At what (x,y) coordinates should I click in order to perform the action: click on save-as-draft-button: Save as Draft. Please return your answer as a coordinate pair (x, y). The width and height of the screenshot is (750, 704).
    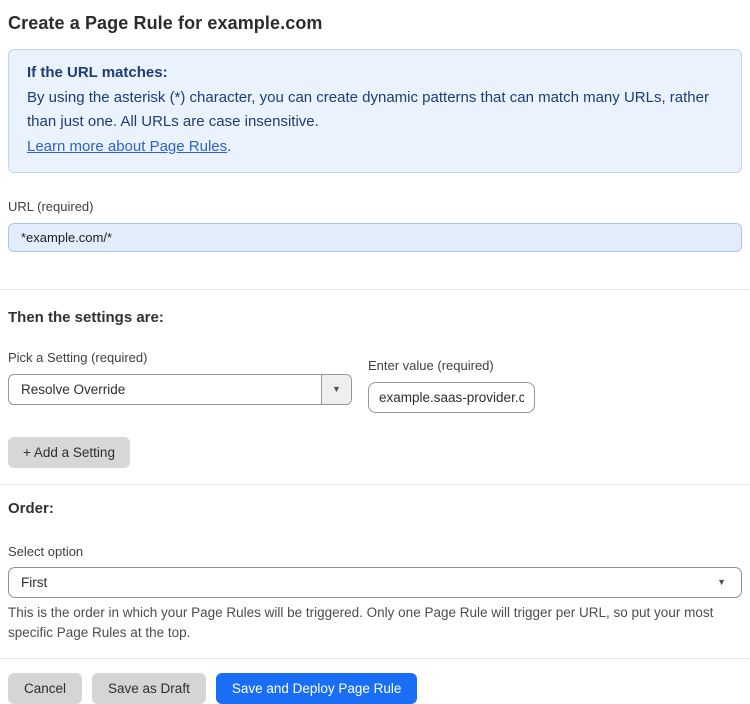
    Looking at the image, I should click on (149, 688).